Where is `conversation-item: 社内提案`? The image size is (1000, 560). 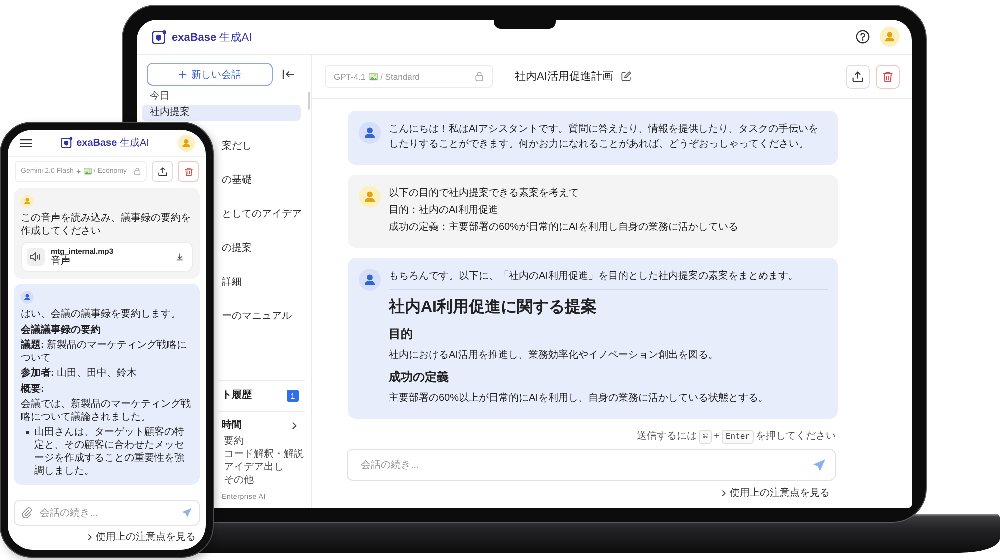
conversation-item: 社内提案 is located at coordinates (221, 113).